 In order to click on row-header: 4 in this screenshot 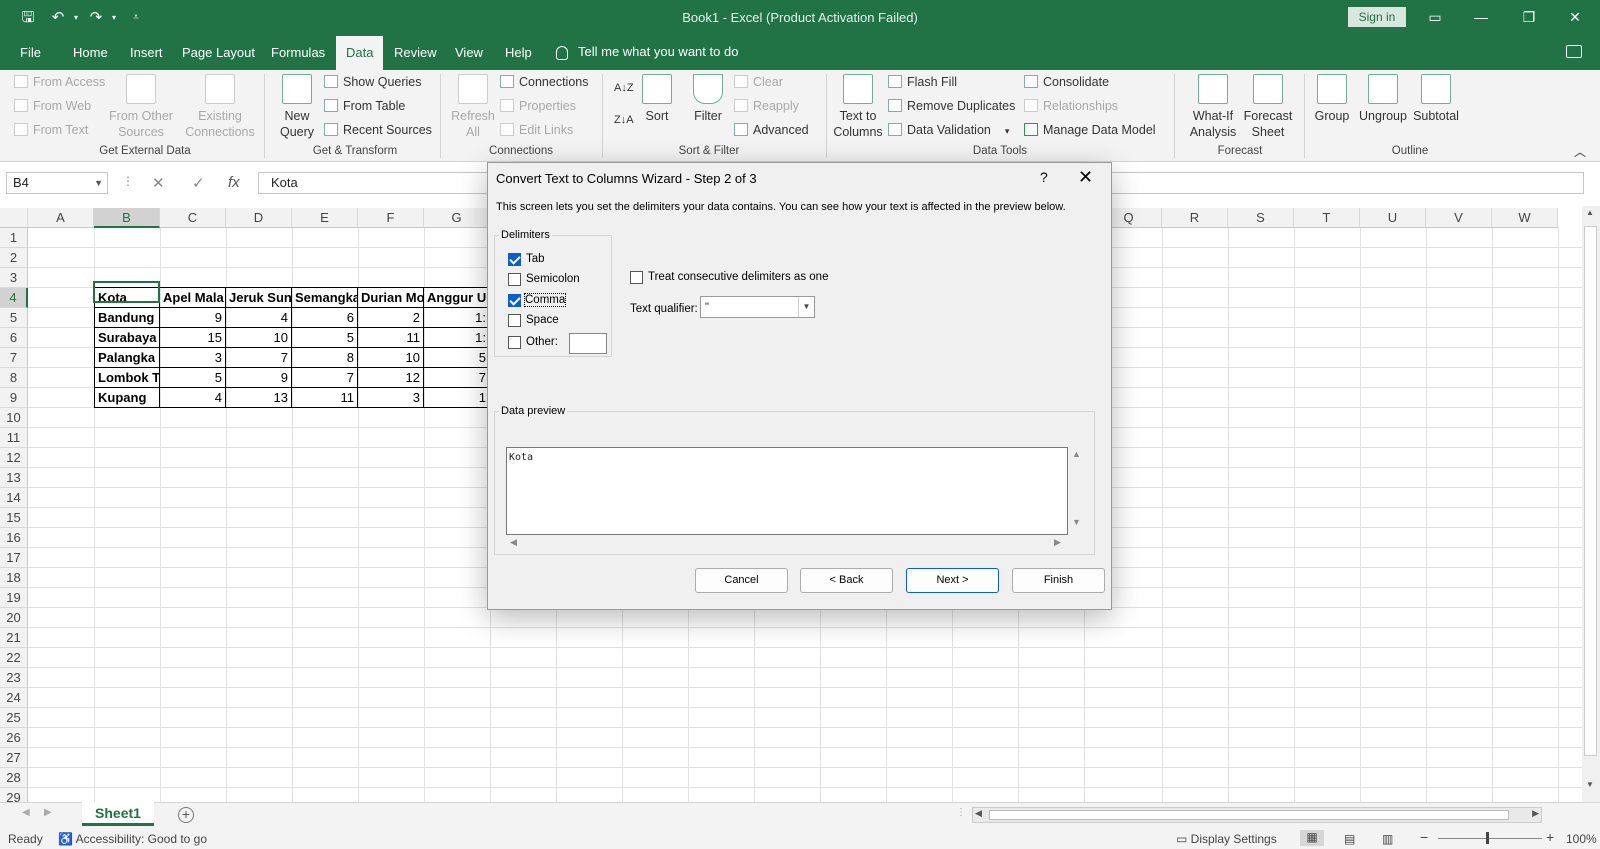, I will do `click(14, 298)`.